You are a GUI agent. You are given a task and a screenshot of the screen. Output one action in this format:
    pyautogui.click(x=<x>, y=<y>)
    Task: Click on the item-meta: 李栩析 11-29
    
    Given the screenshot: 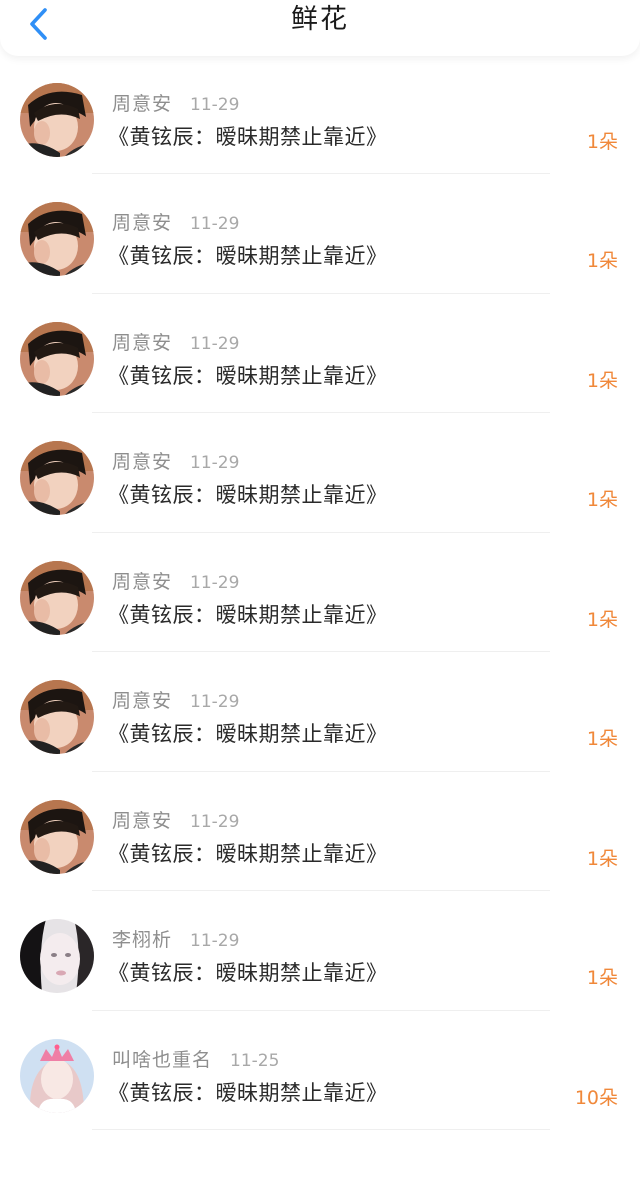 What is the action you would take?
    pyautogui.click(x=175, y=939)
    